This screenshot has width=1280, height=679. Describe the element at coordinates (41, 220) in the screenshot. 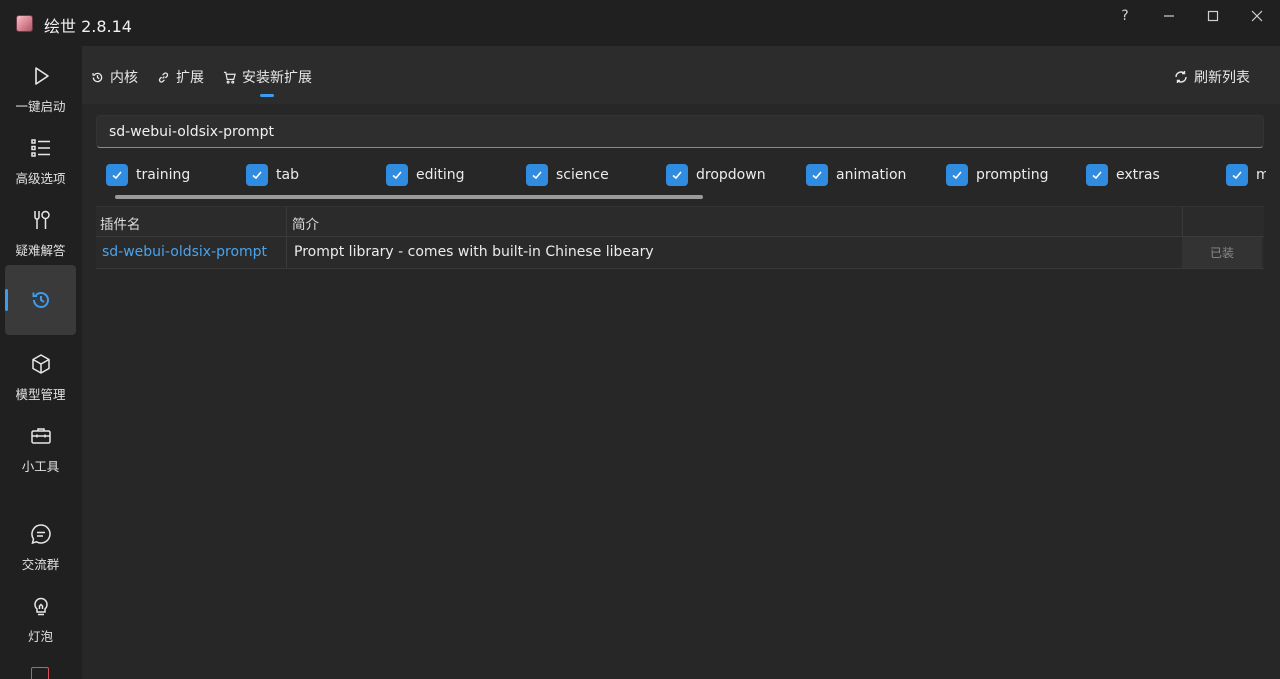

I see `tools-icon` at that location.